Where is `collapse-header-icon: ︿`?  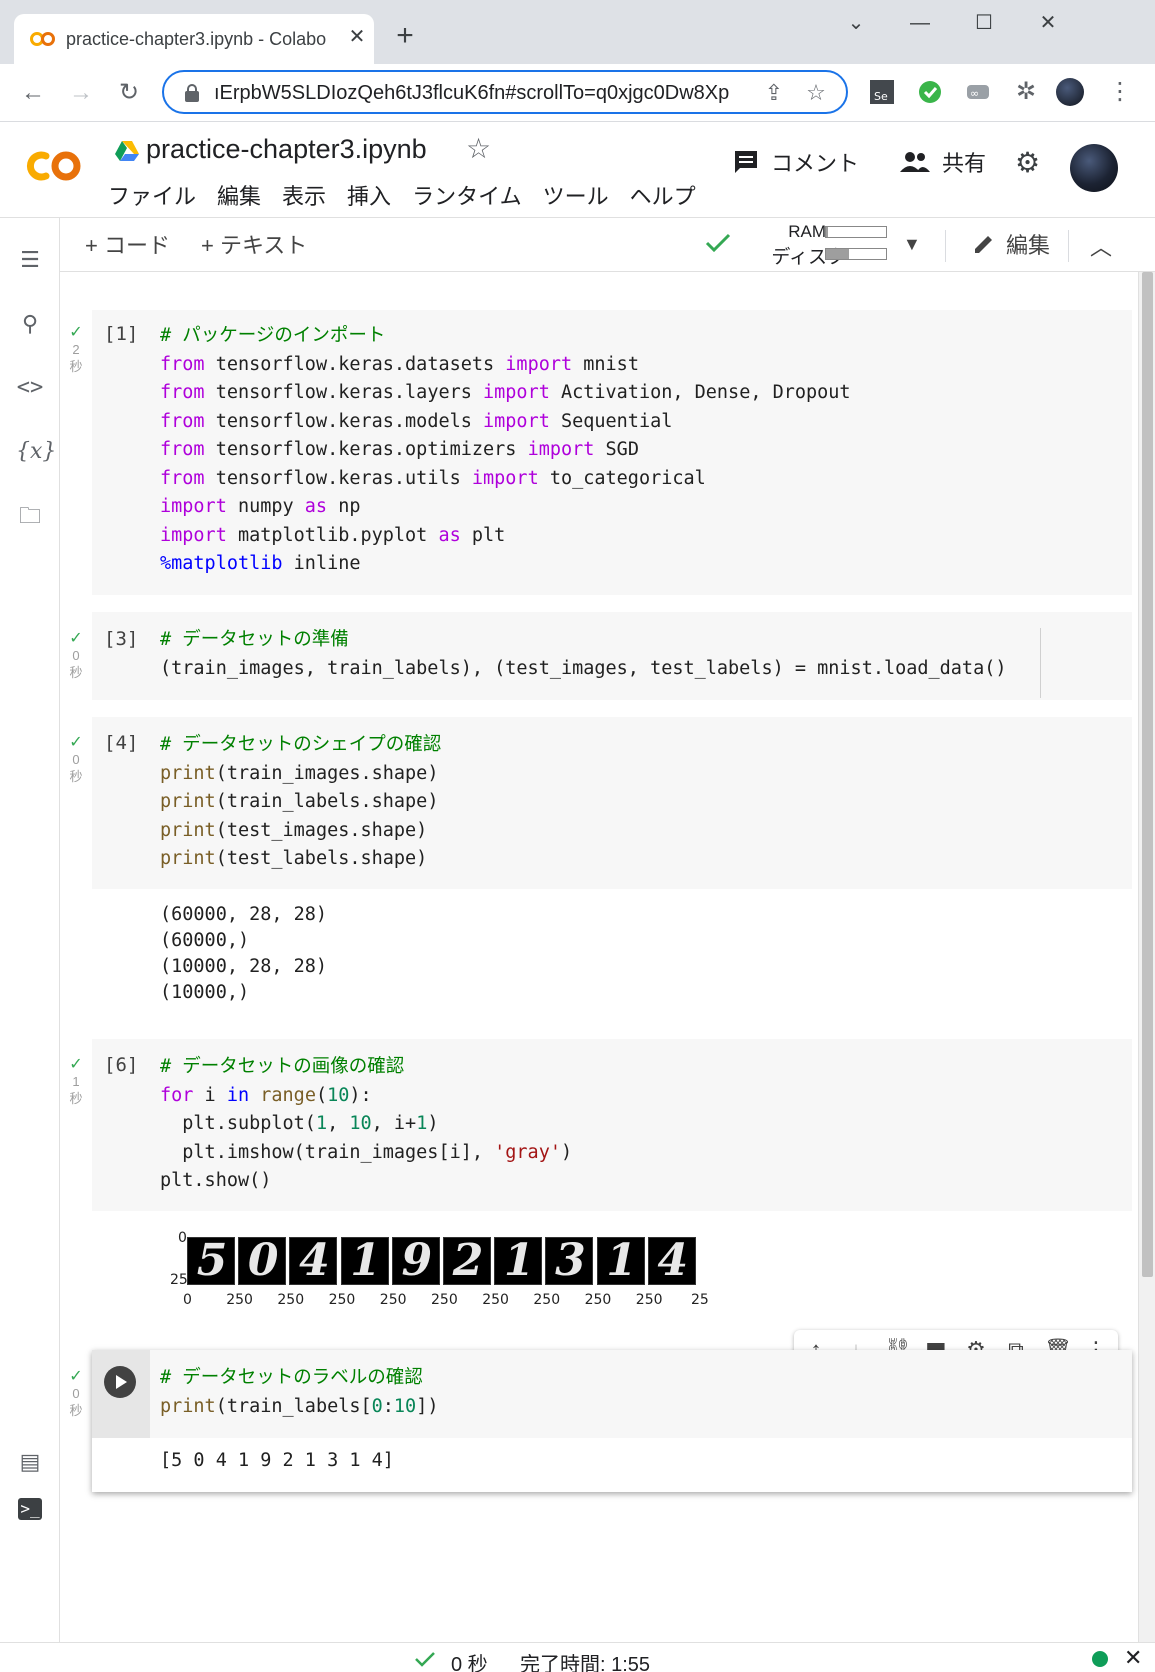 collapse-header-icon: ︿ is located at coordinates (1101, 246).